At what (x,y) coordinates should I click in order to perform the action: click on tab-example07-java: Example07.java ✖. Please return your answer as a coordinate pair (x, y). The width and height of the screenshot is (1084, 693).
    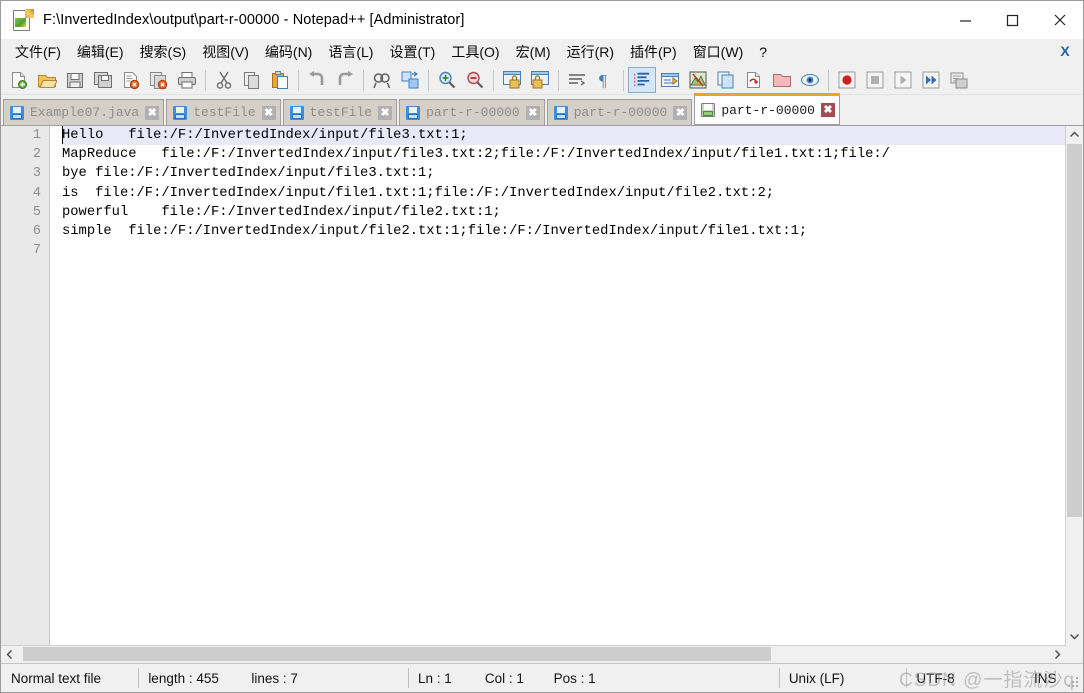
    Looking at the image, I should click on (84, 112).